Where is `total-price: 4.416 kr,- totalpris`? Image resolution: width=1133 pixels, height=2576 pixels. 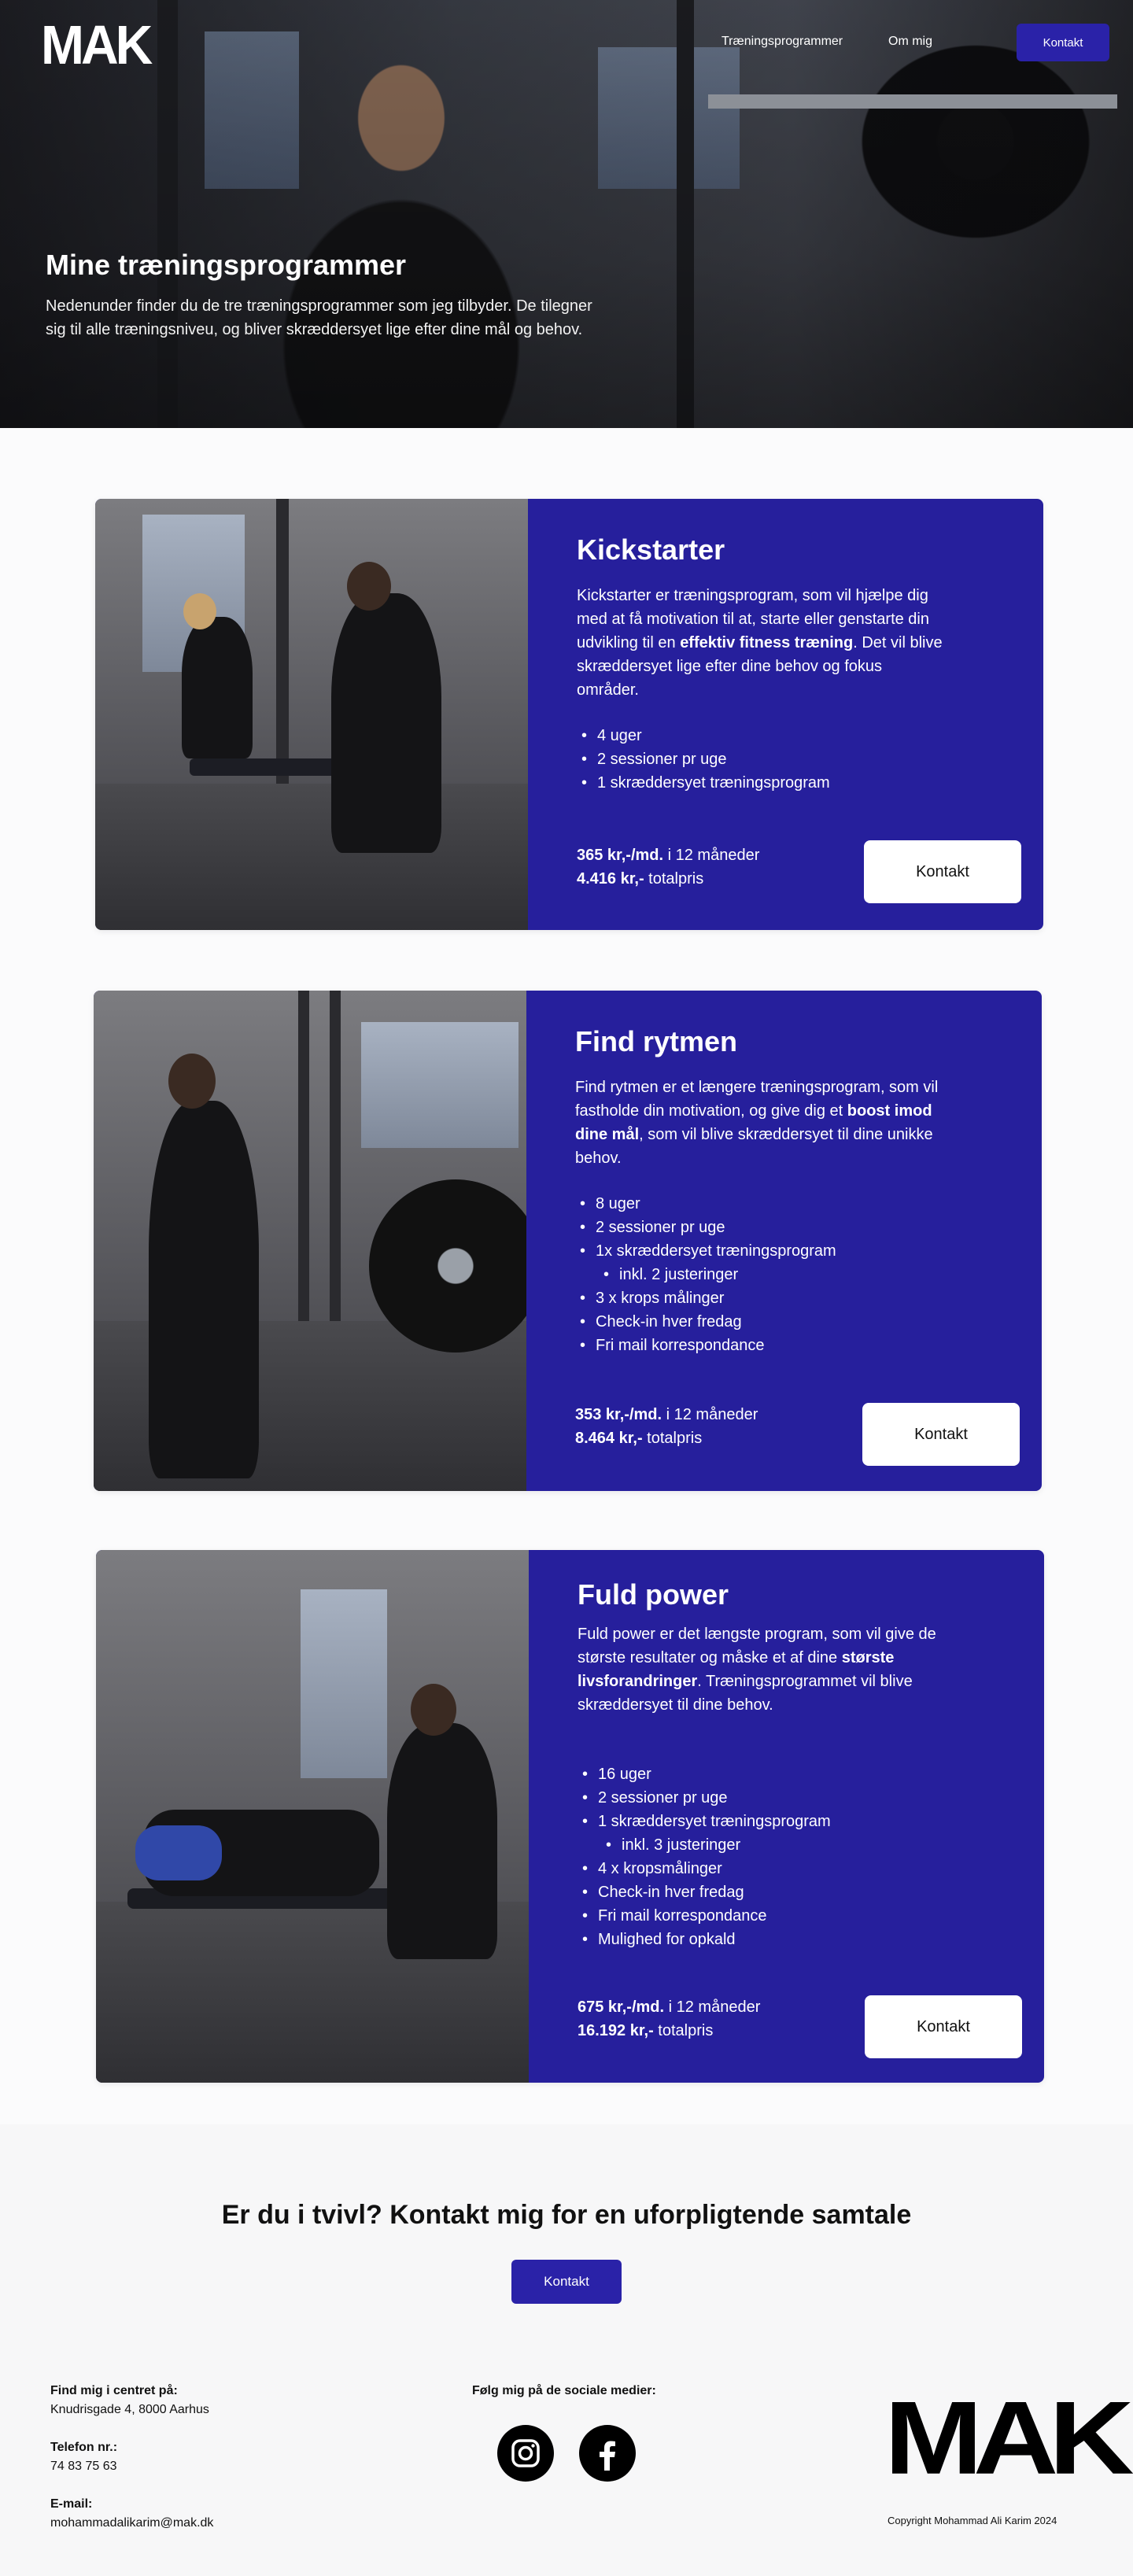
total-price: 4.416 kr,- totalpris is located at coordinates (640, 879).